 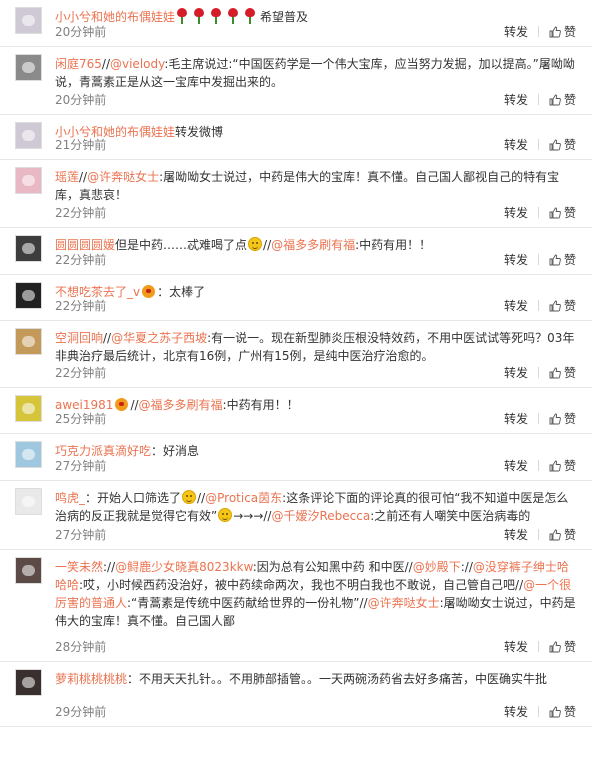 I want to click on comment-username: 鸣虎_, so click(x=70, y=498).